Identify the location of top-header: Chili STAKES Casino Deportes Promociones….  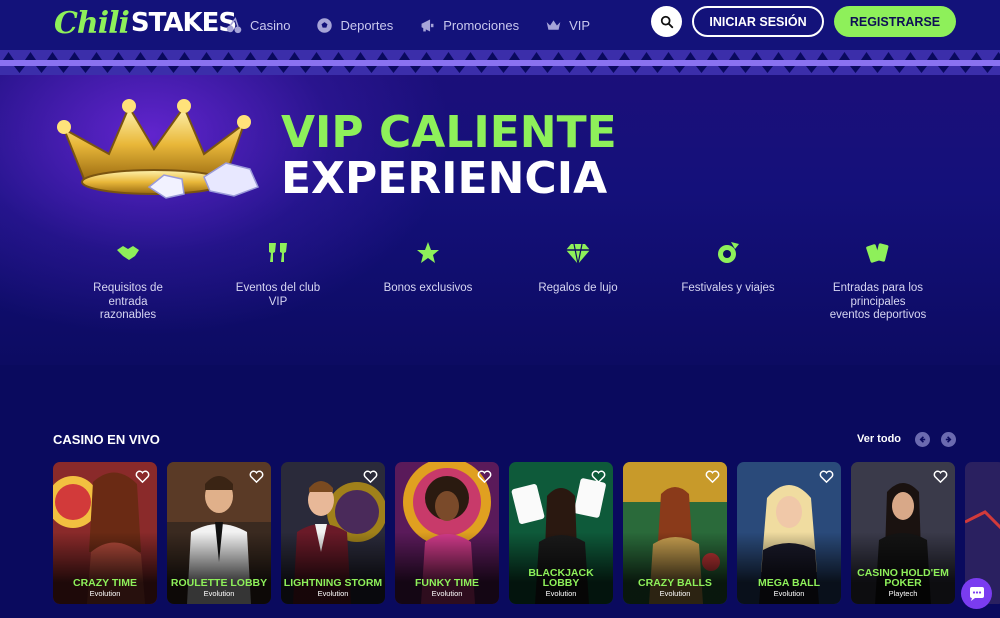
(500, 25).